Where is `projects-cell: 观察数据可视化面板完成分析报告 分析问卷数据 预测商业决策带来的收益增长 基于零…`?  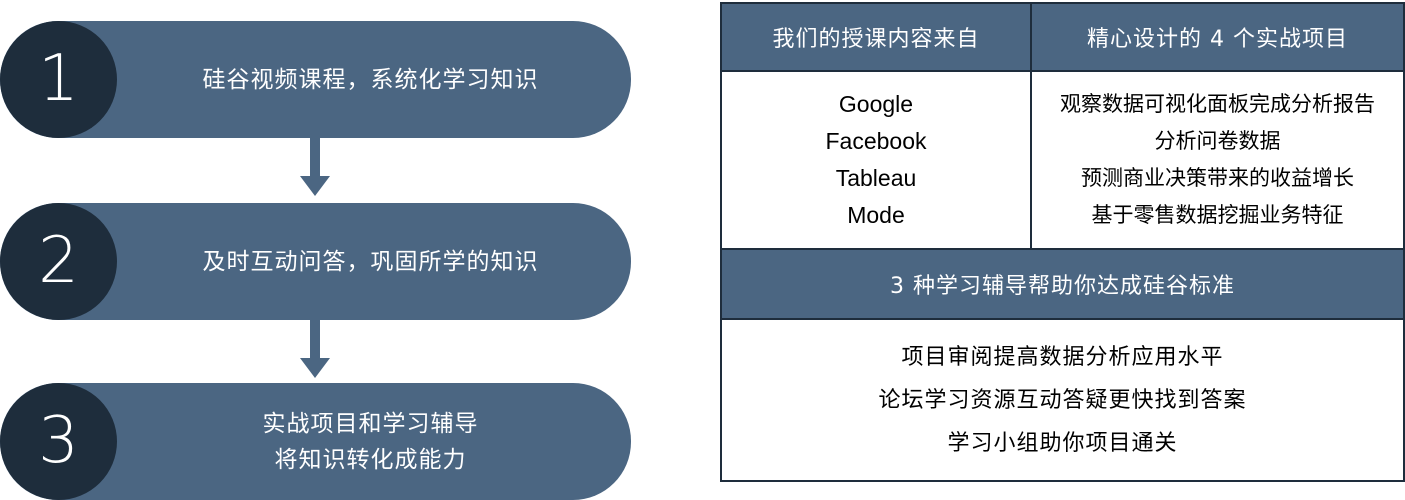 projects-cell: 观察数据可视化面板完成分析报告 分析问卷数据 预测商业决策带来的收益增长 基于零… is located at coordinates (1217, 160).